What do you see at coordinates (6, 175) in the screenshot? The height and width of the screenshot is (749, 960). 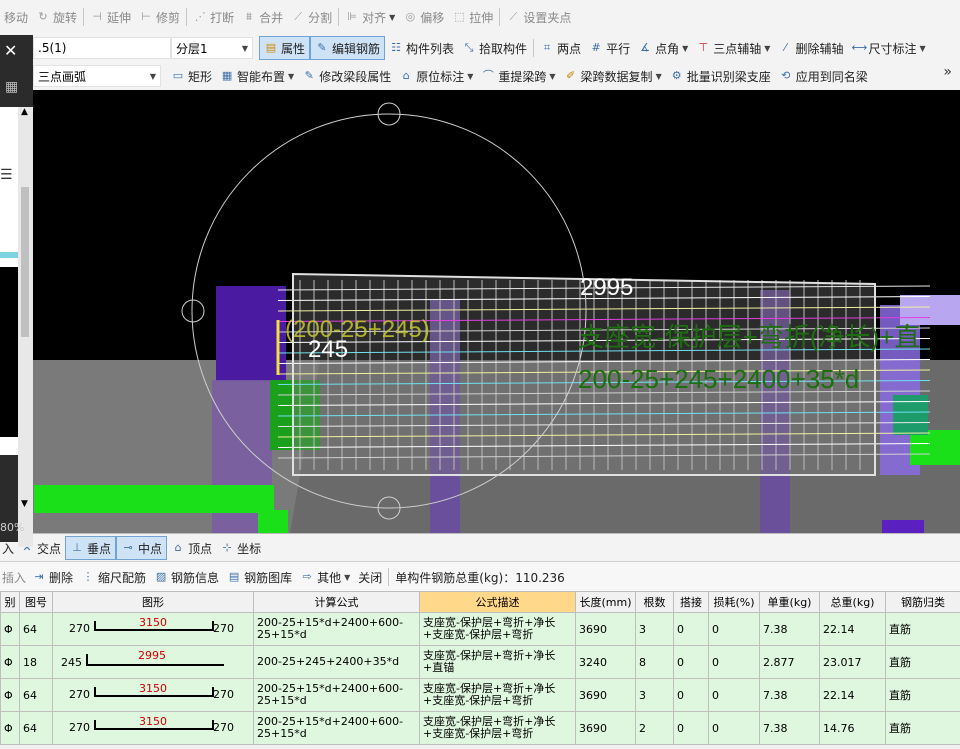 I see `list-icon: ☰` at bounding box center [6, 175].